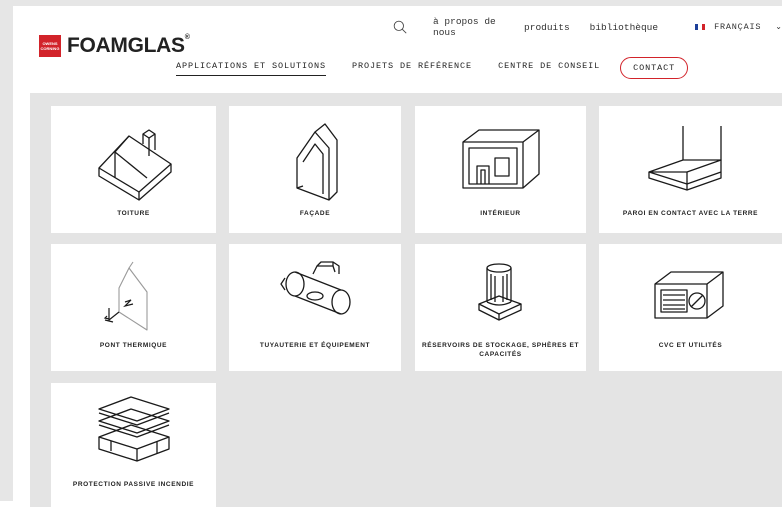 This screenshot has height=507, width=782. Describe the element at coordinates (549, 68) in the screenshot. I see `nav-advice-center: CENTRE DE CONSEIL` at that location.